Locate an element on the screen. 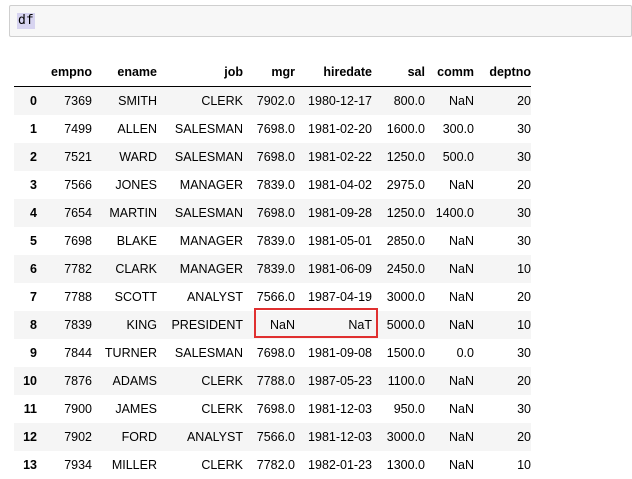 The image size is (632, 479). column-header-deptno: deptno is located at coordinates (502, 72).